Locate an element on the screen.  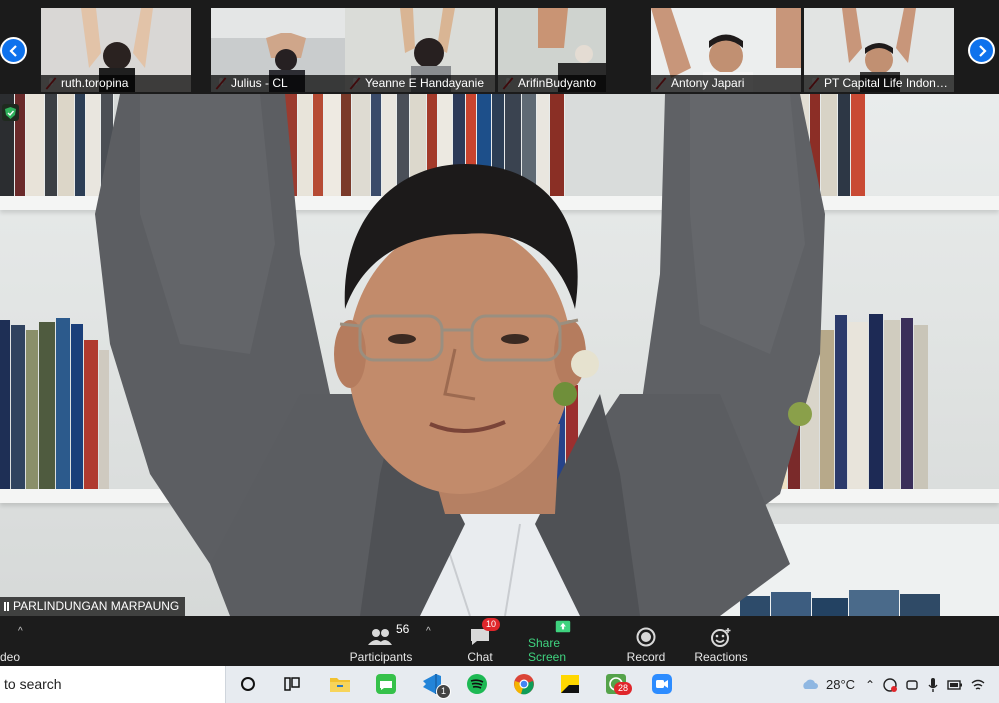
wifi-icon is located at coordinates (978, 685).